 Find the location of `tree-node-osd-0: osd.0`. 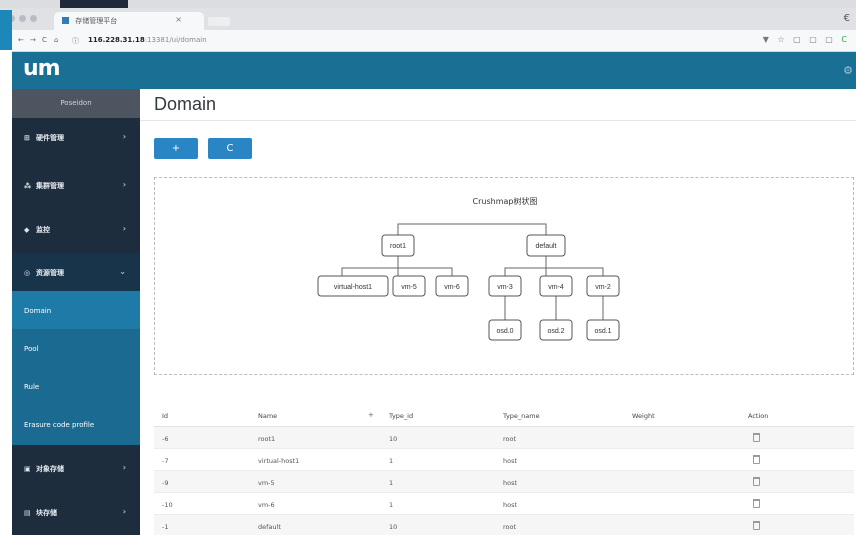

tree-node-osd-0: osd.0 is located at coordinates (505, 330).